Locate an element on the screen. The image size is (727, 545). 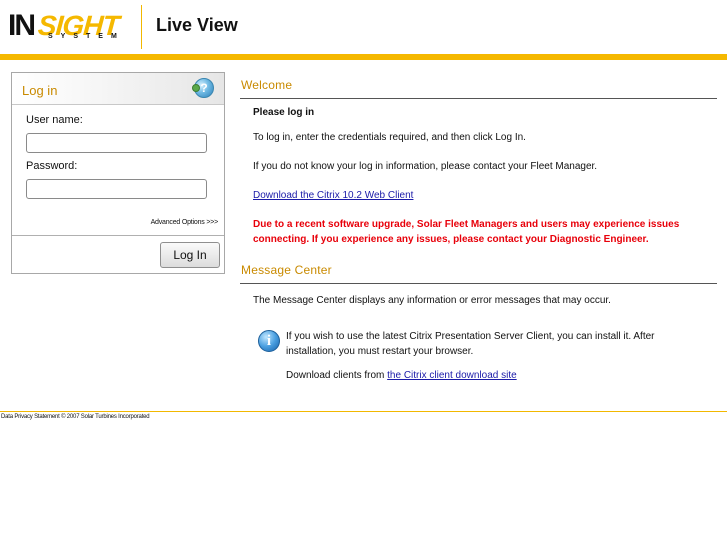
header-yellow-bar is located at coordinates (363, 57).